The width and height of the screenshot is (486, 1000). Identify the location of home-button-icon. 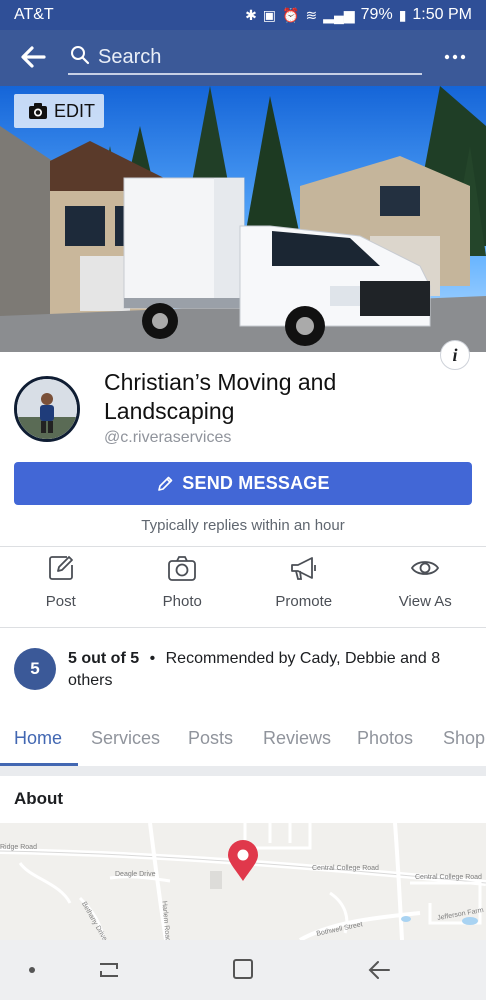
(243, 970).